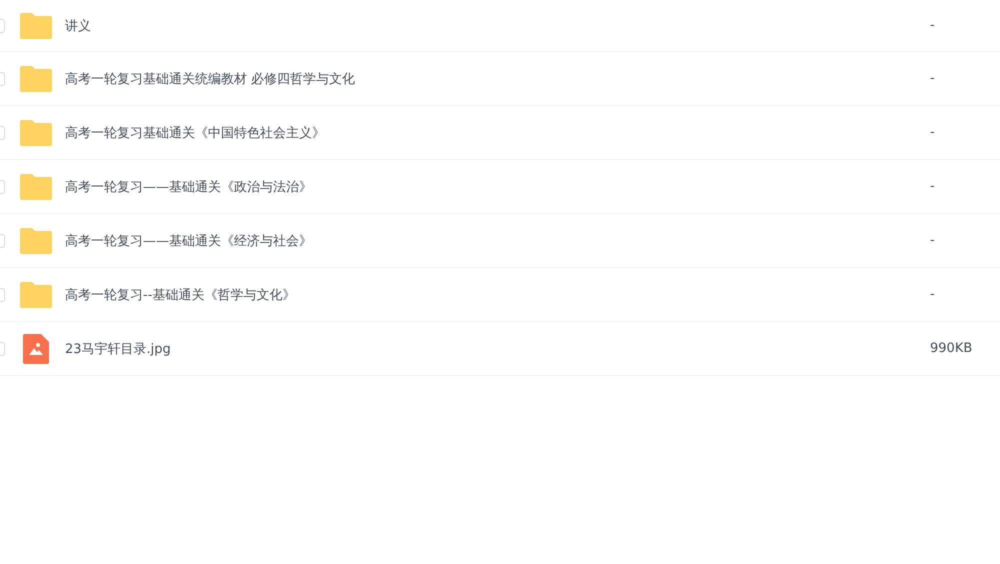 Image resolution: width=1000 pixels, height=564 pixels. What do you see at coordinates (497, 349) in the screenshot?
I see `file-name: 23马宇轩目录.jpg` at bounding box center [497, 349].